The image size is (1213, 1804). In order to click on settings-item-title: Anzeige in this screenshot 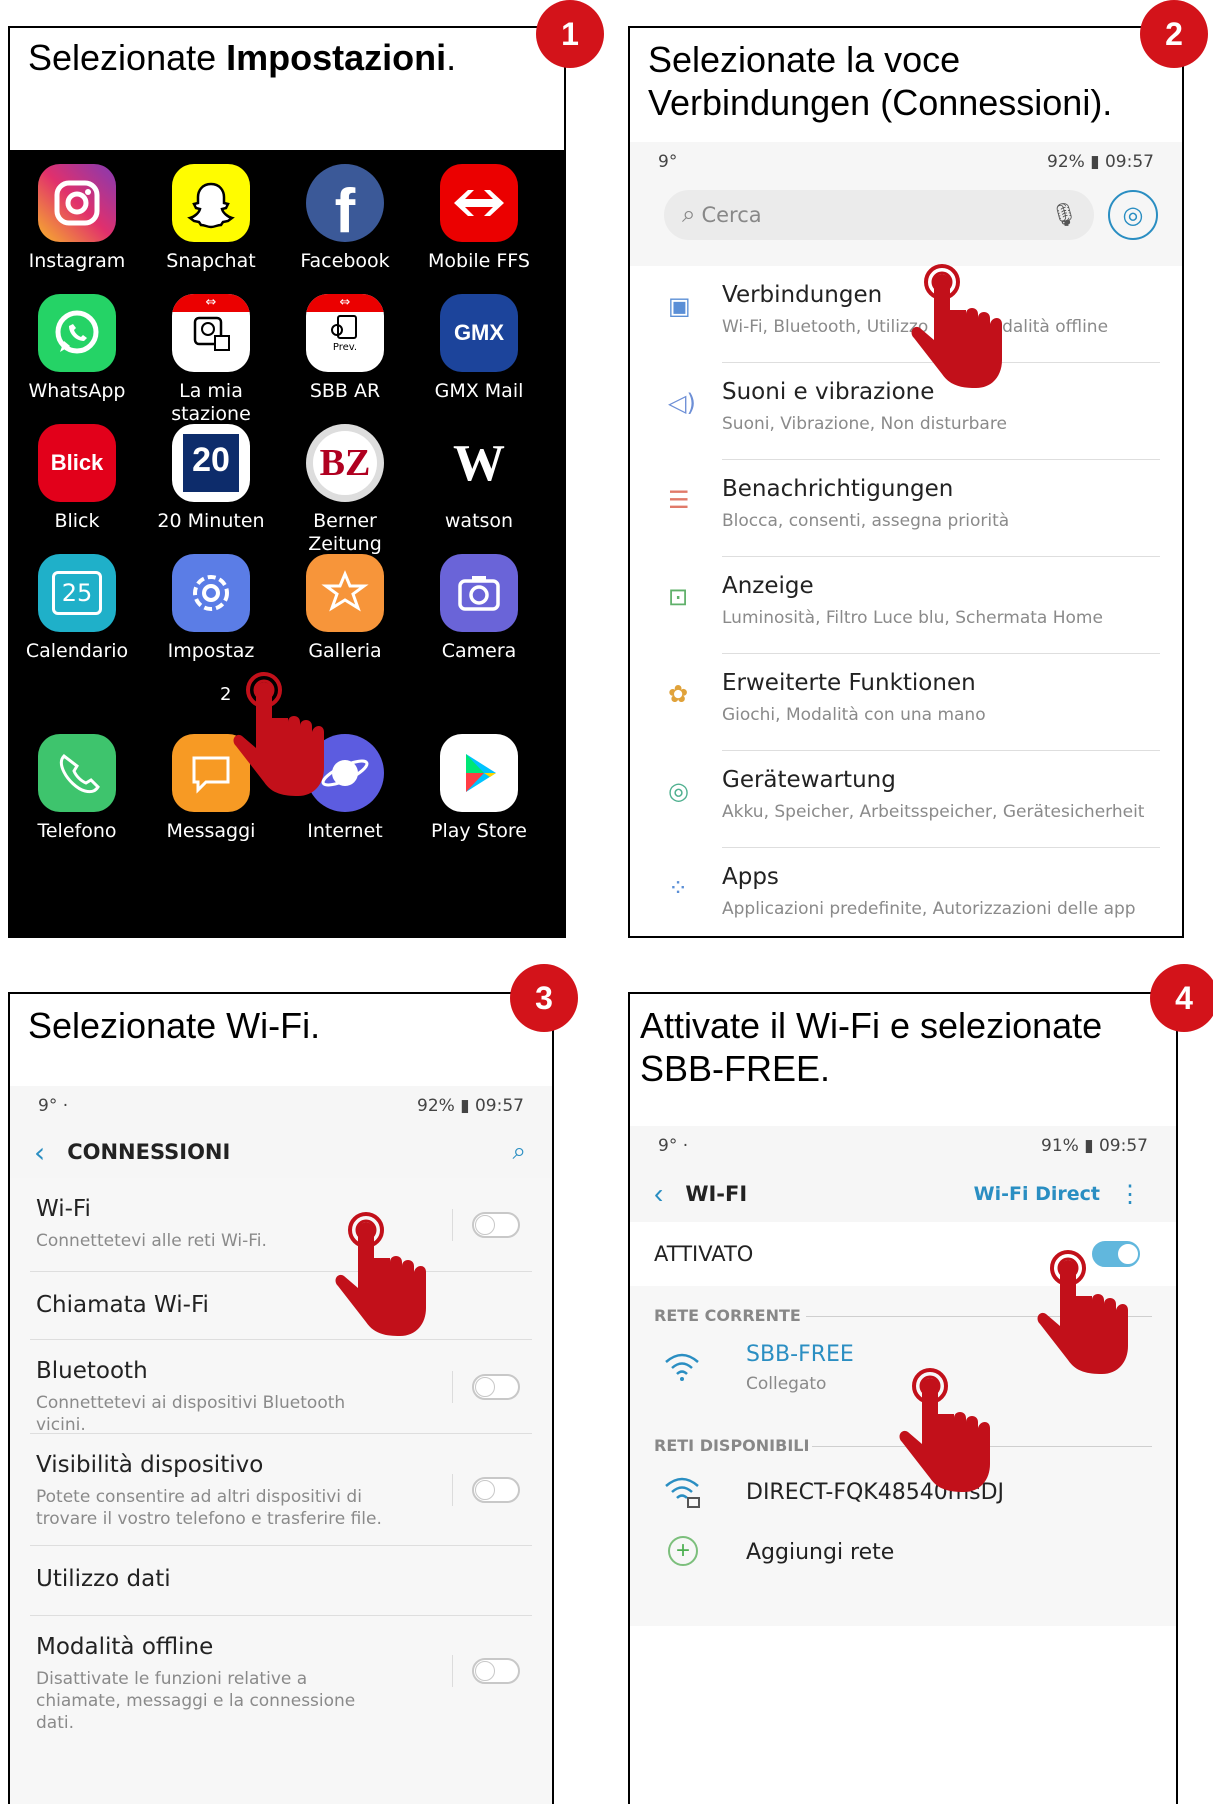, I will do `click(768, 586)`.